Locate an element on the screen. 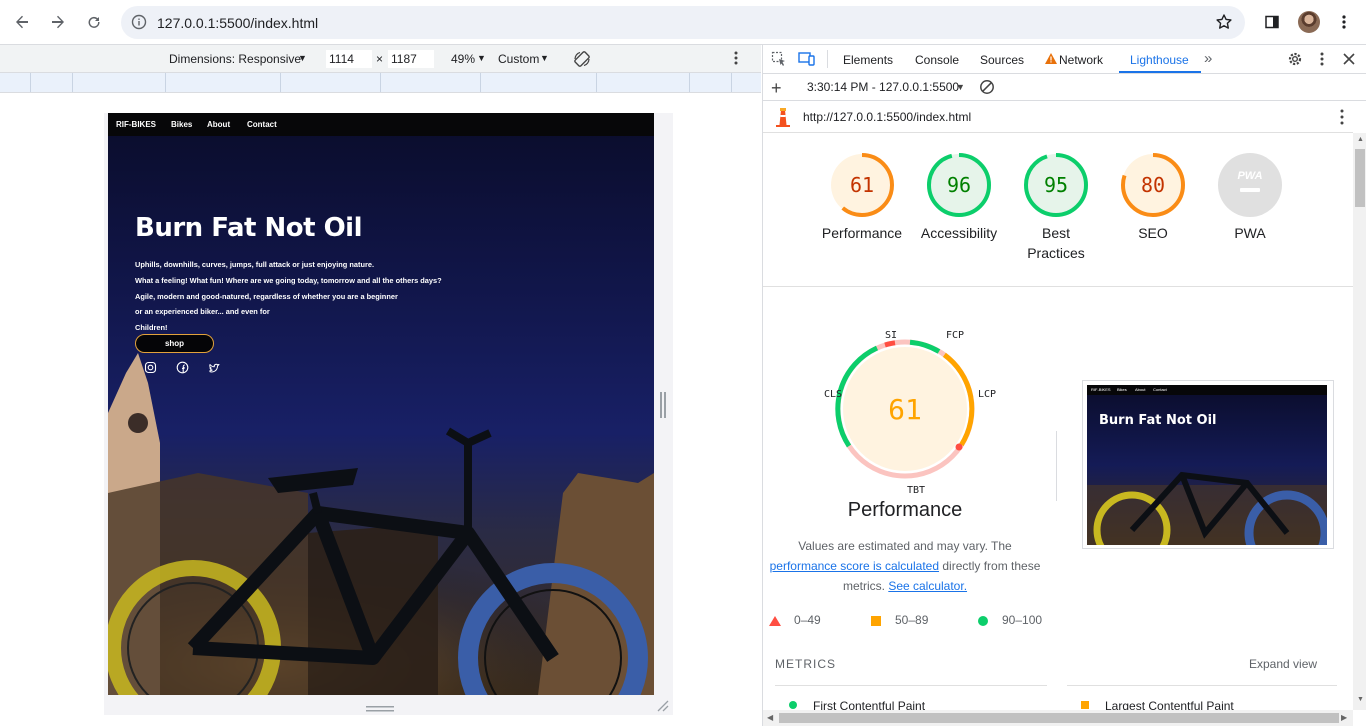 This screenshot has width=1366, height=726. forward-icon is located at coordinates (58, 22).